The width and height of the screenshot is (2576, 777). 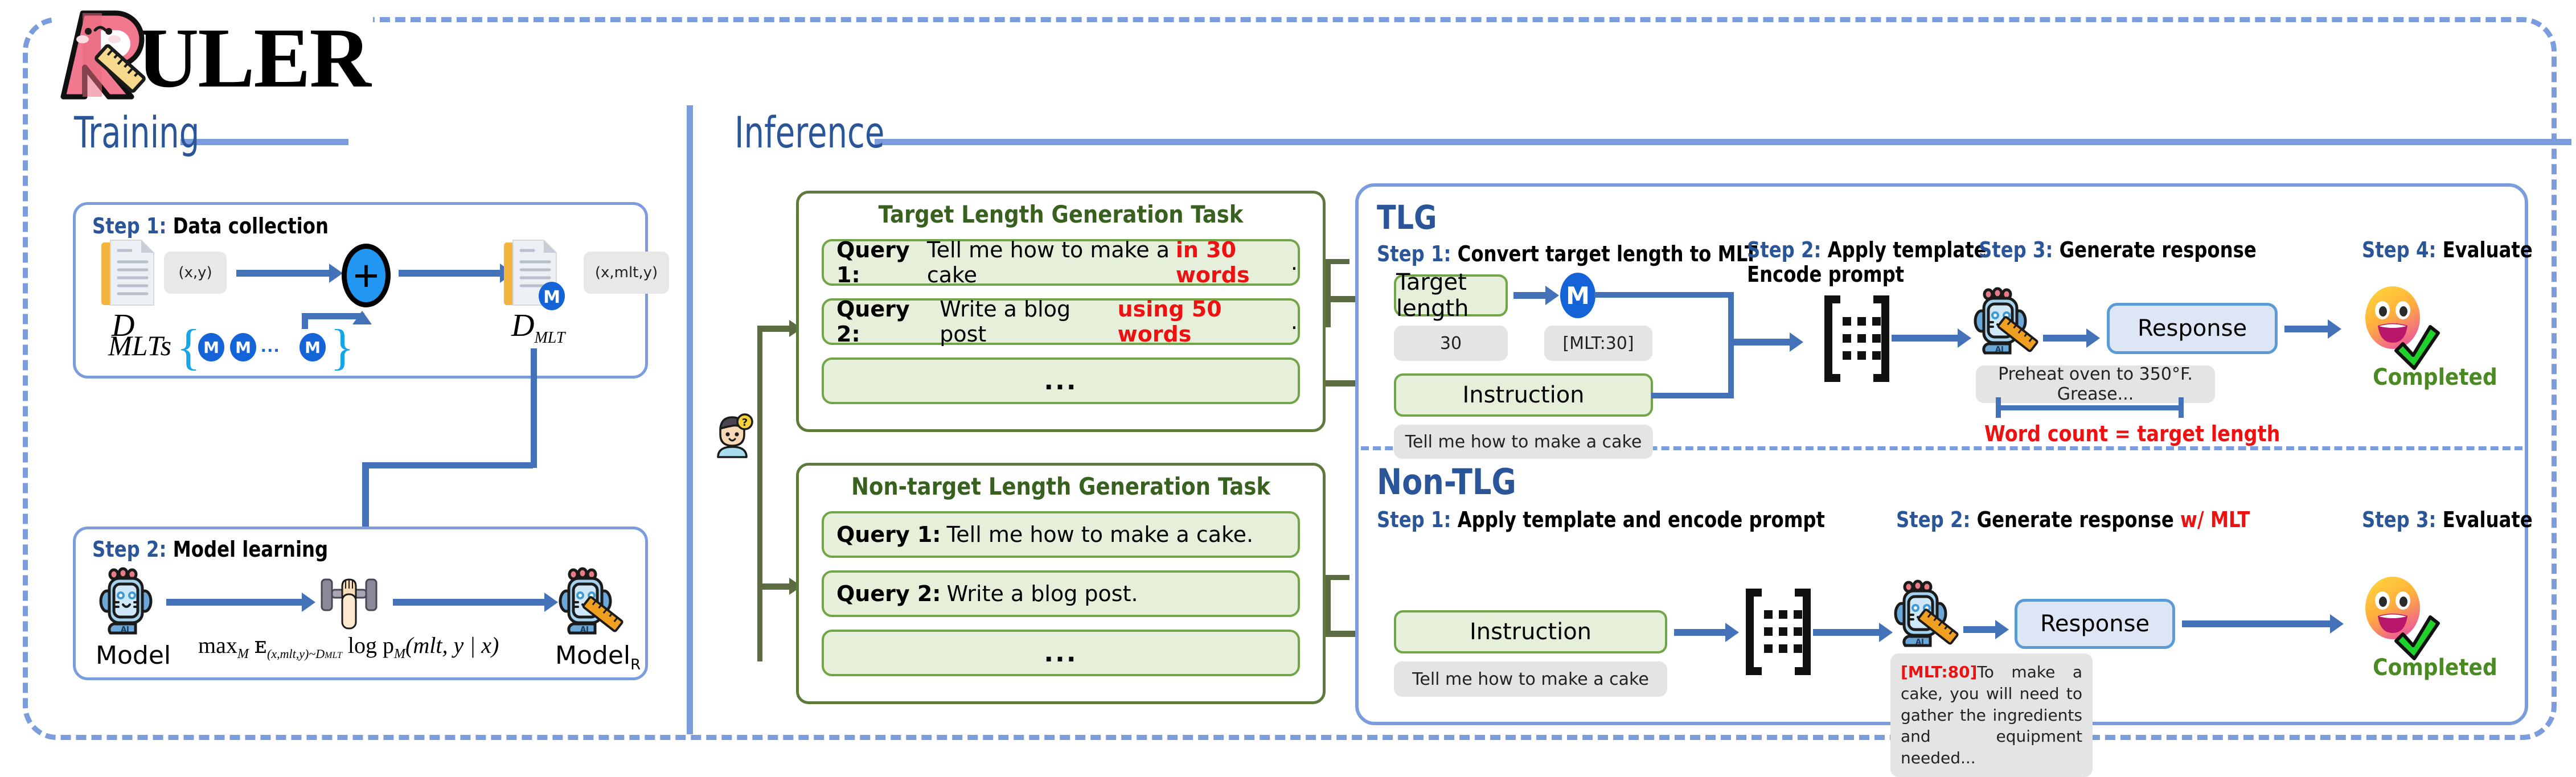 What do you see at coordinates (551, 297) in the screenshot?
I see `svg-text: M` at bounding box center [551, 297].